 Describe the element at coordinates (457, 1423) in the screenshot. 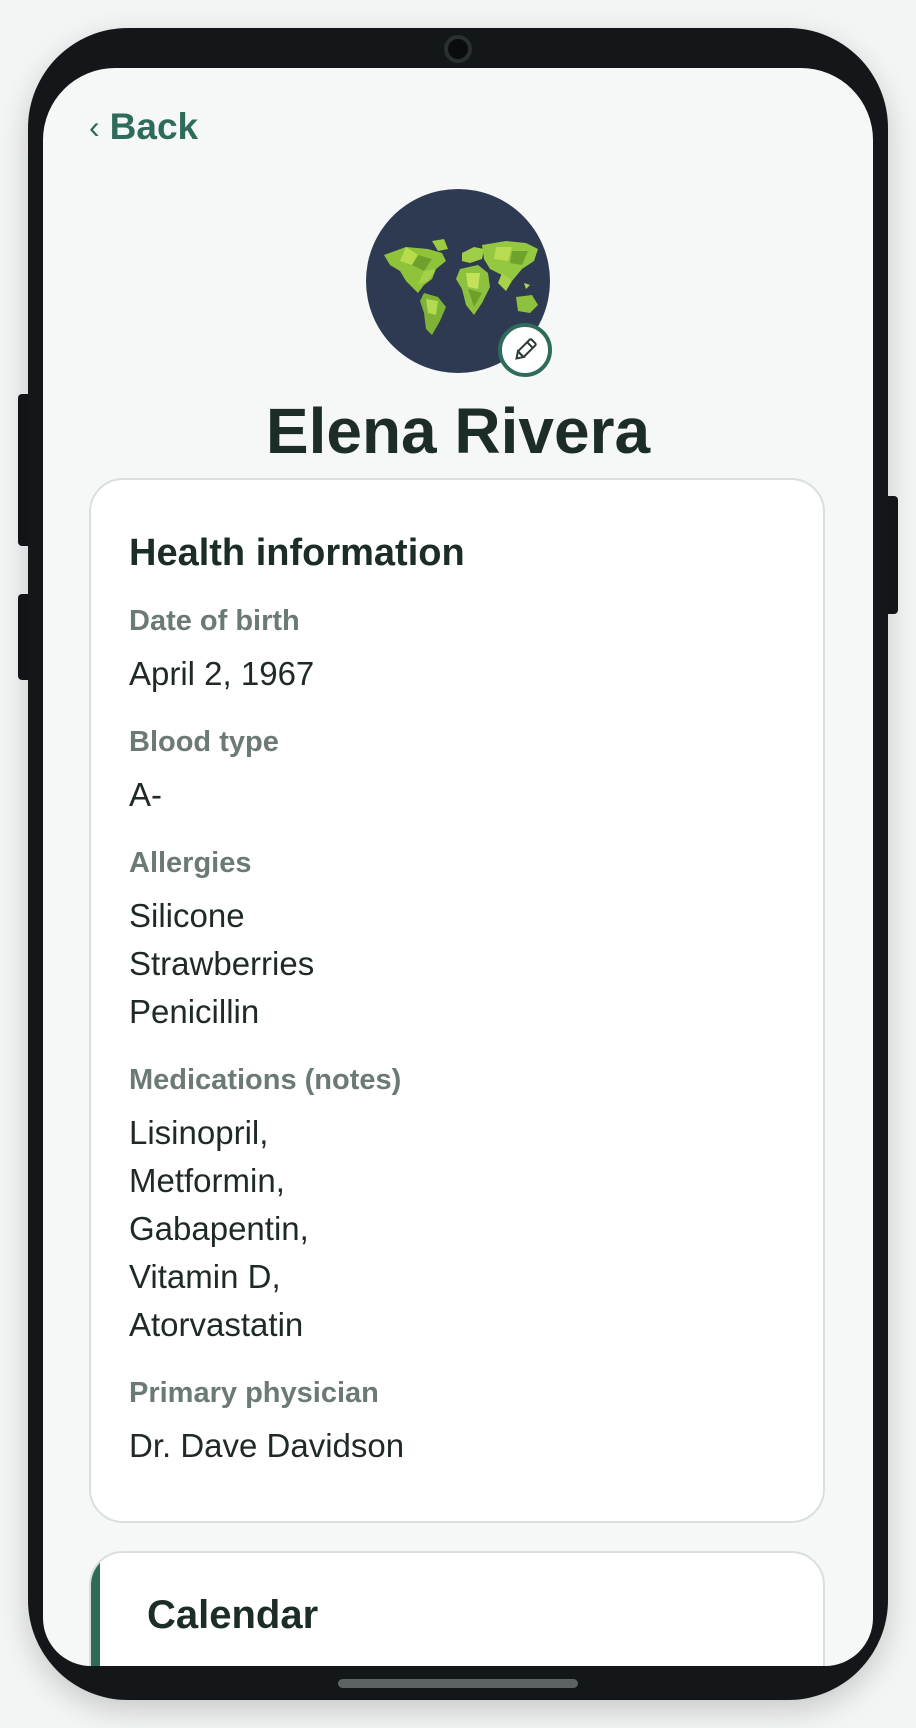

I see `field-primary-physician: Primary physician Dr. Dave Davidson` at that location.